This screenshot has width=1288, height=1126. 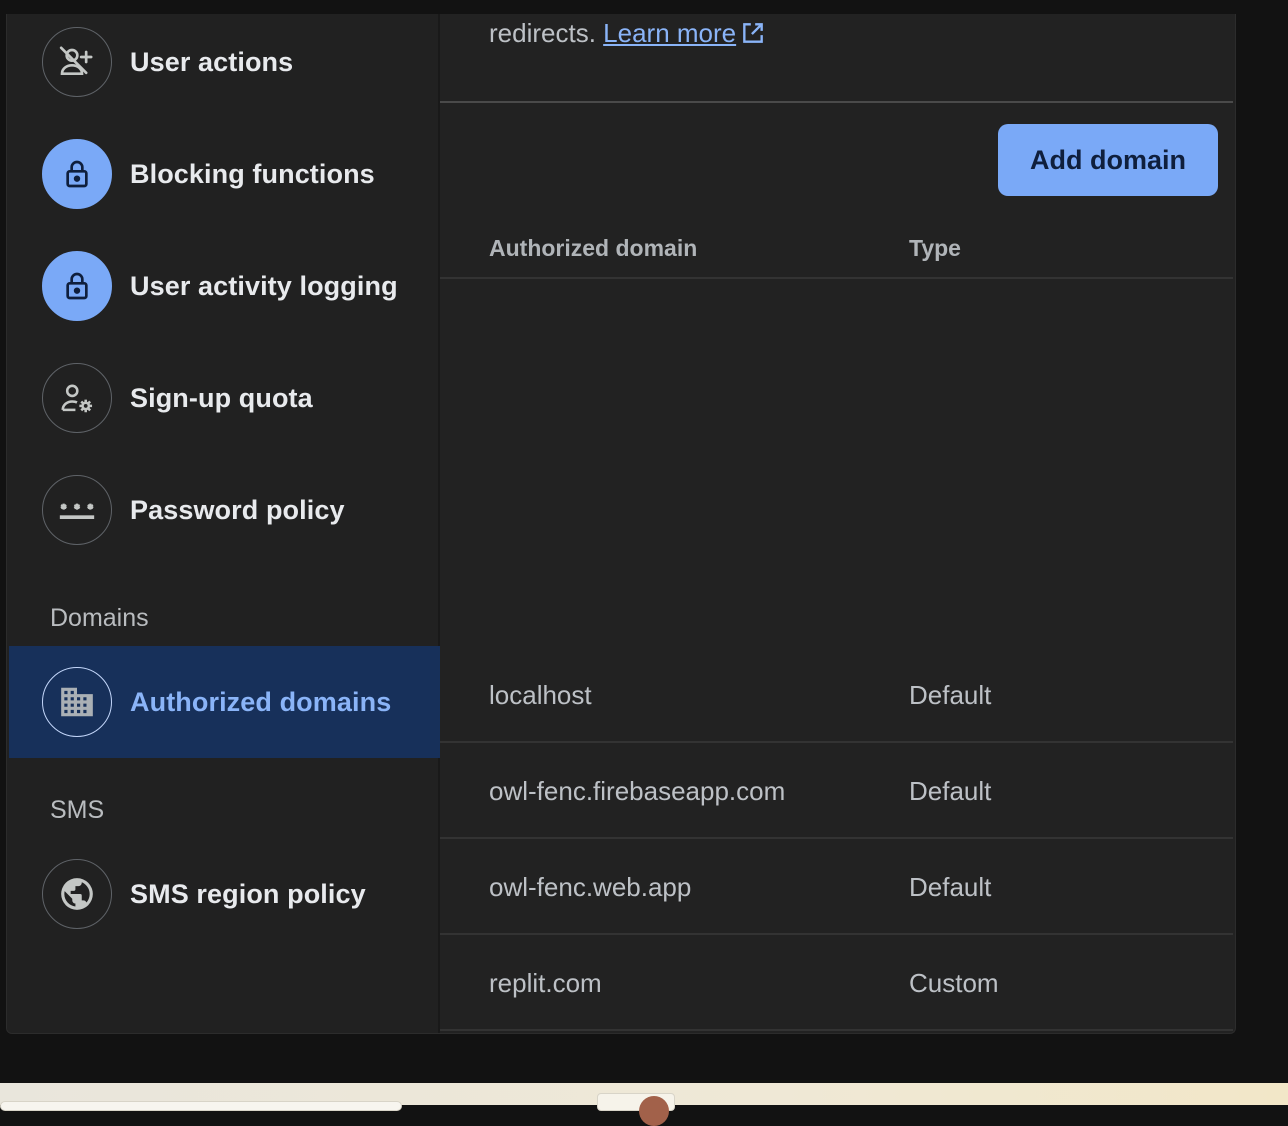 I want to click on domain-cell: owl-fenc.firebaseapp.com, so click(x=637, y=791).